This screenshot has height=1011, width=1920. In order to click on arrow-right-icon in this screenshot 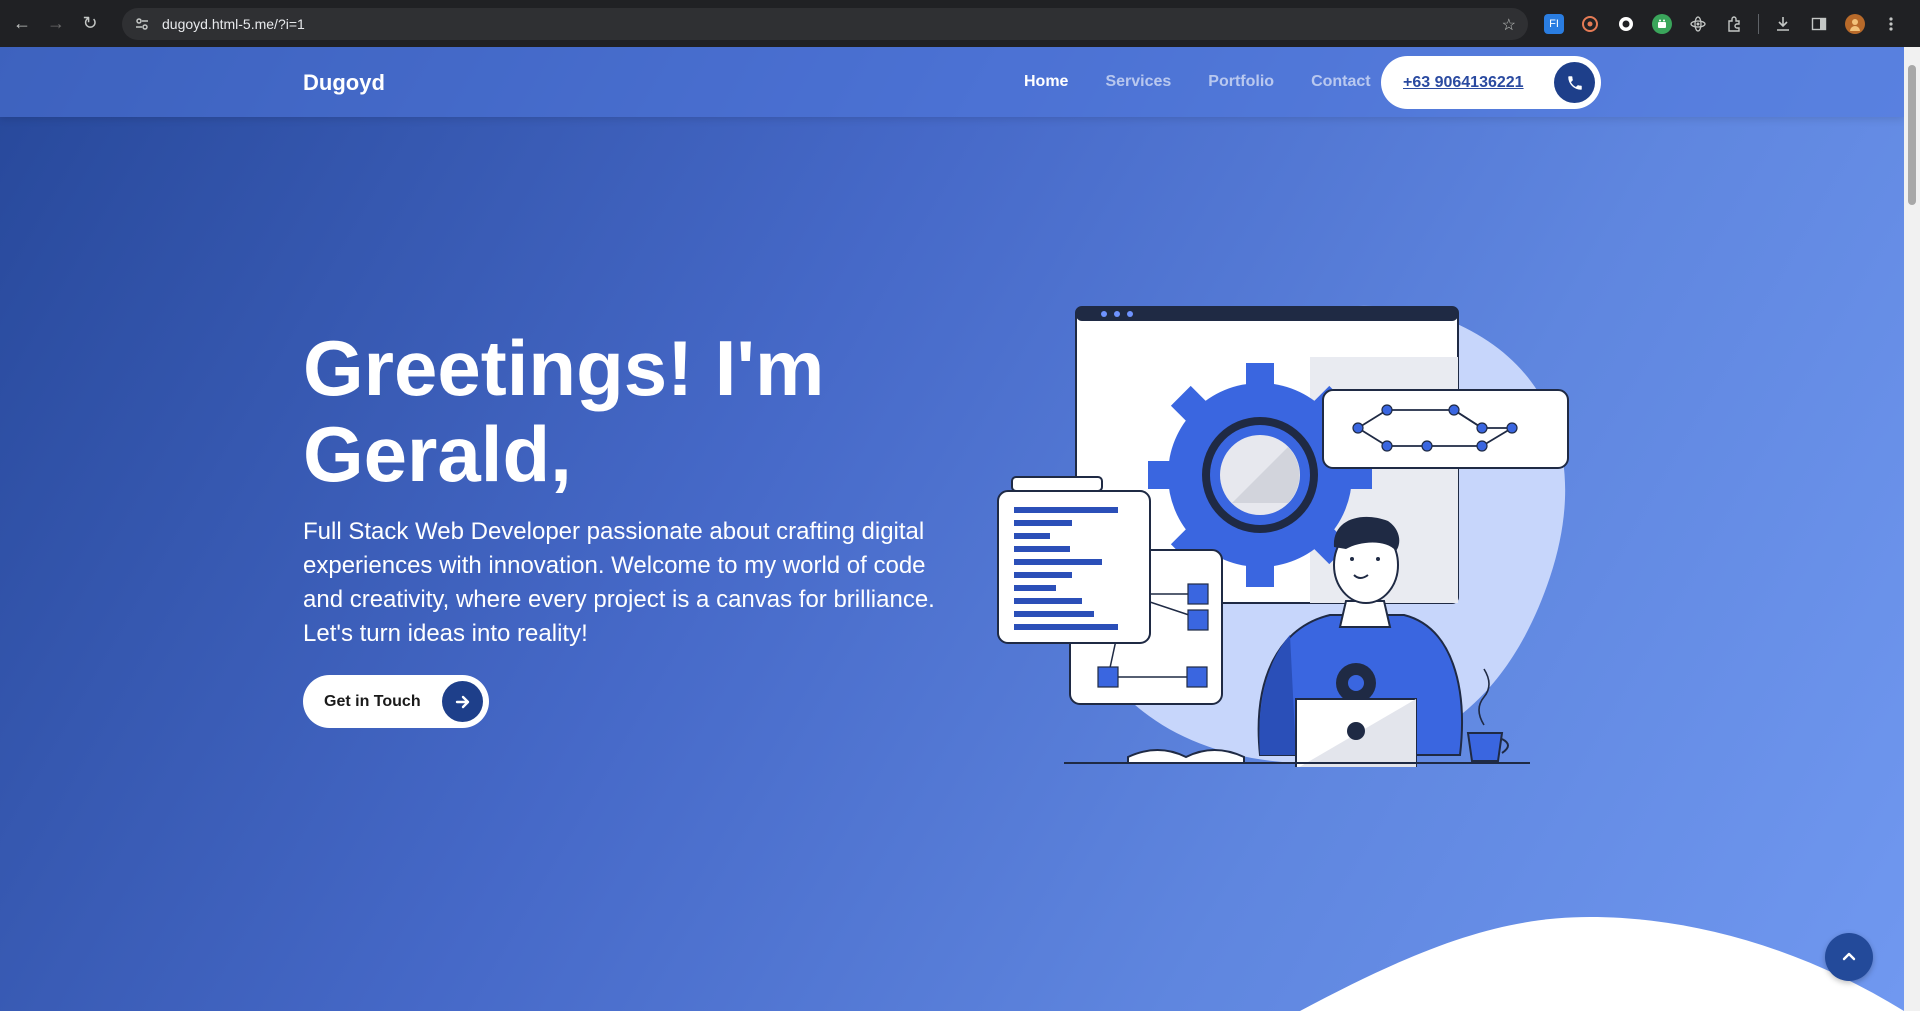, I will do `click(462, 701)`.